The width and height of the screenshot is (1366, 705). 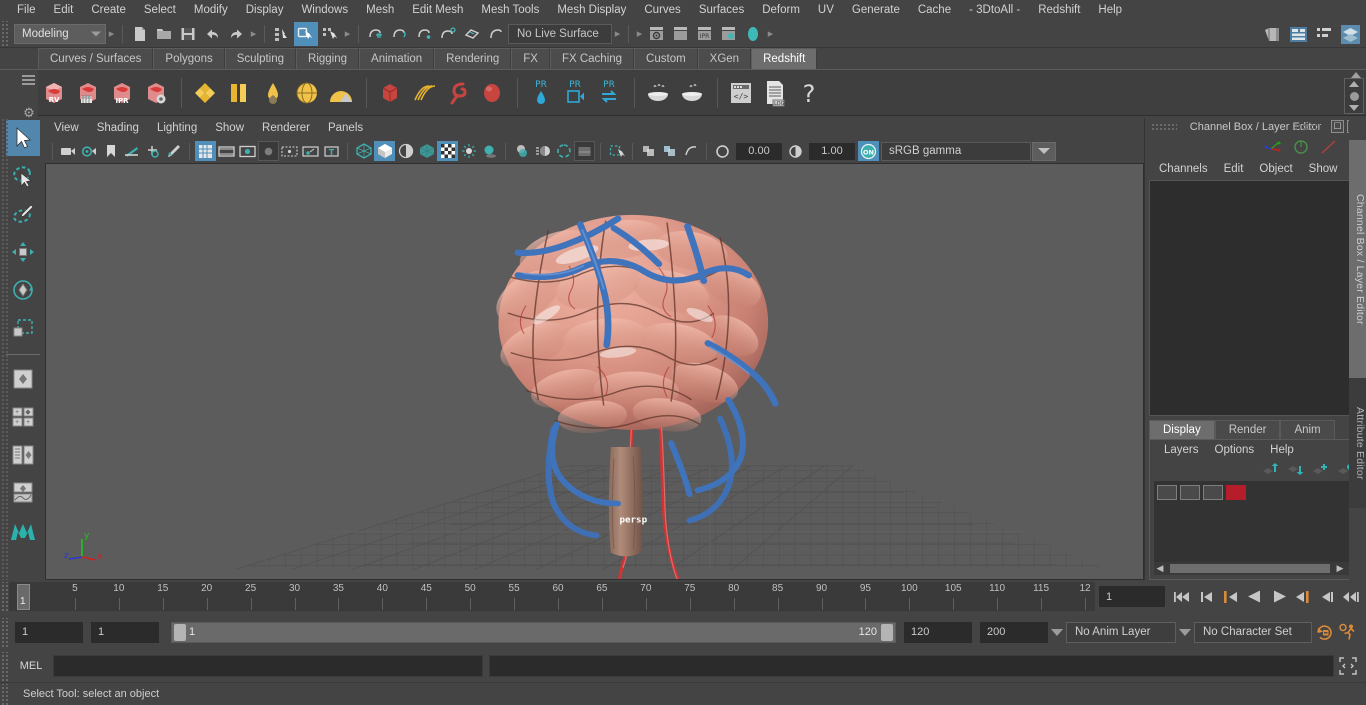 What do you see at coordinates (341, 93) in the screenshot?
I see `redshift-environment-icon` at bounding box center [341, 93].